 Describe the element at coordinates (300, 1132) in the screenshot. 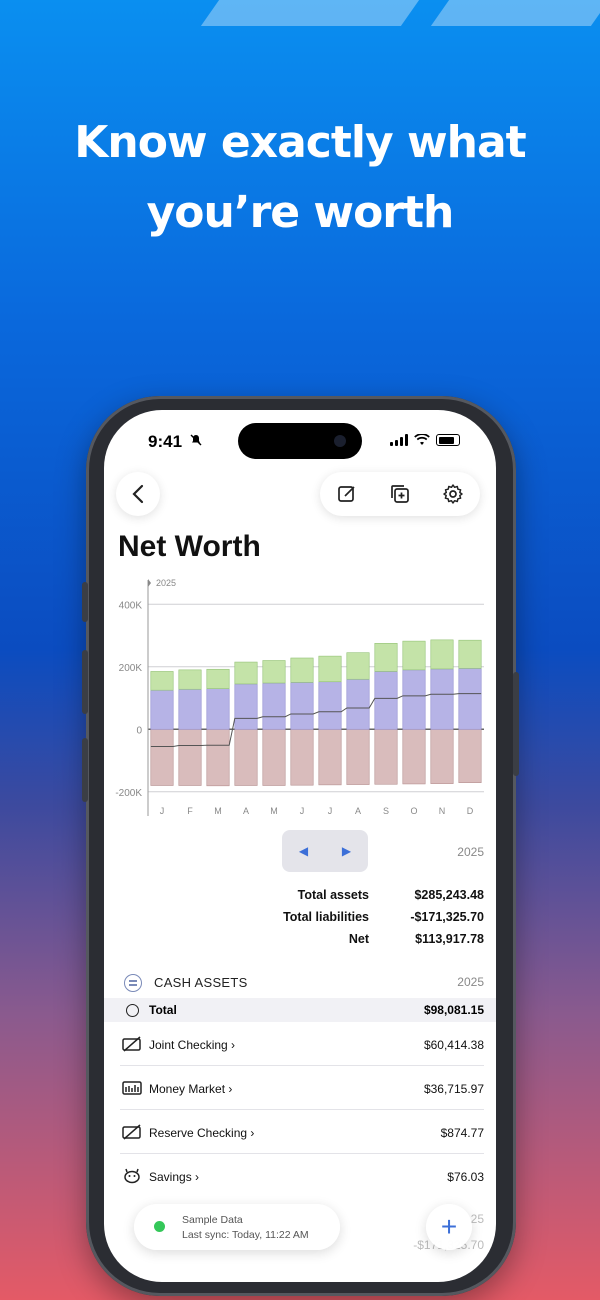

I see `account-row-reserve-checking: Reserve Checking › $874.77` at that location.